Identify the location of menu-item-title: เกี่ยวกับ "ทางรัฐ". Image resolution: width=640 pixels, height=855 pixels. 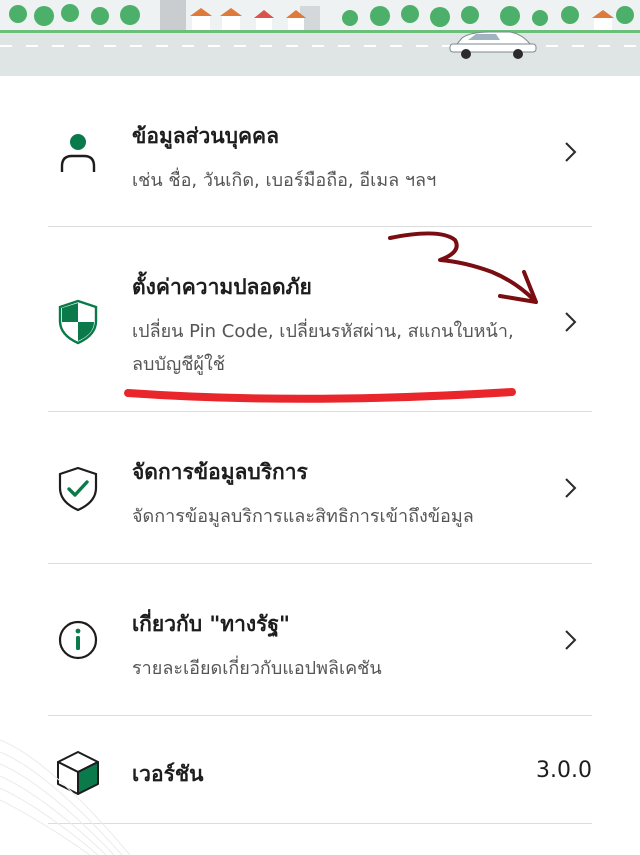
(211, 624).